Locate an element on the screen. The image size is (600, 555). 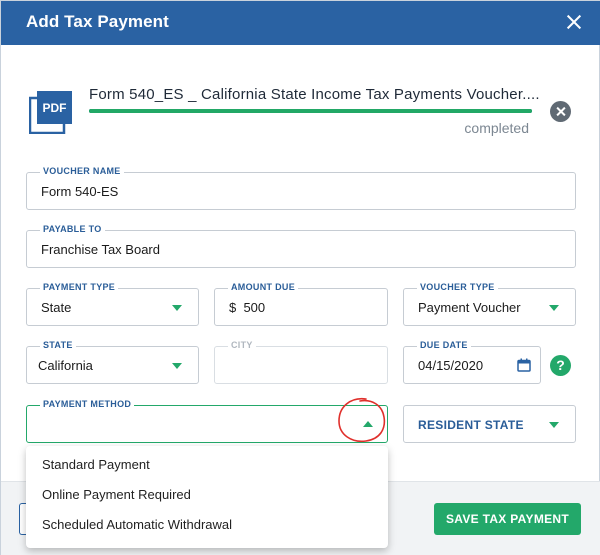
upload-status: completed is located at coordinates (496, 128).